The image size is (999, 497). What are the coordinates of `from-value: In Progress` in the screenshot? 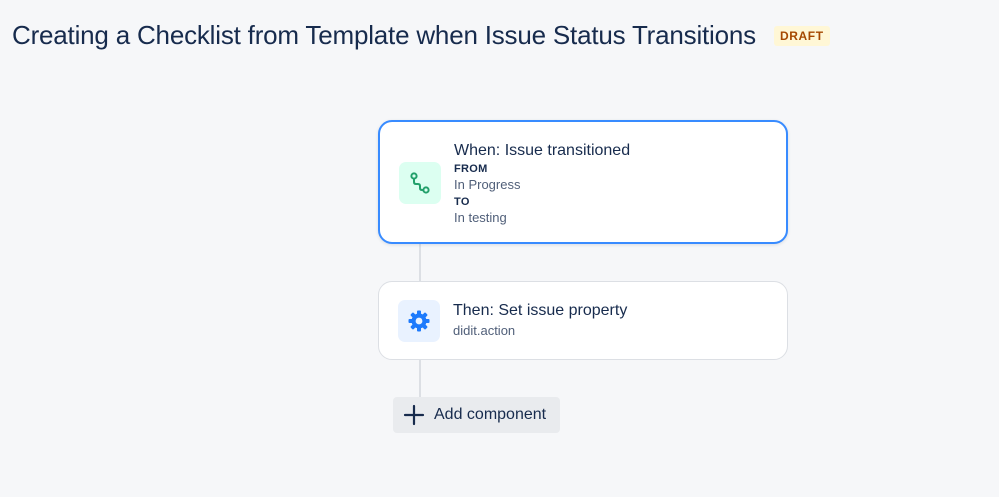 It's located at (487, 184).